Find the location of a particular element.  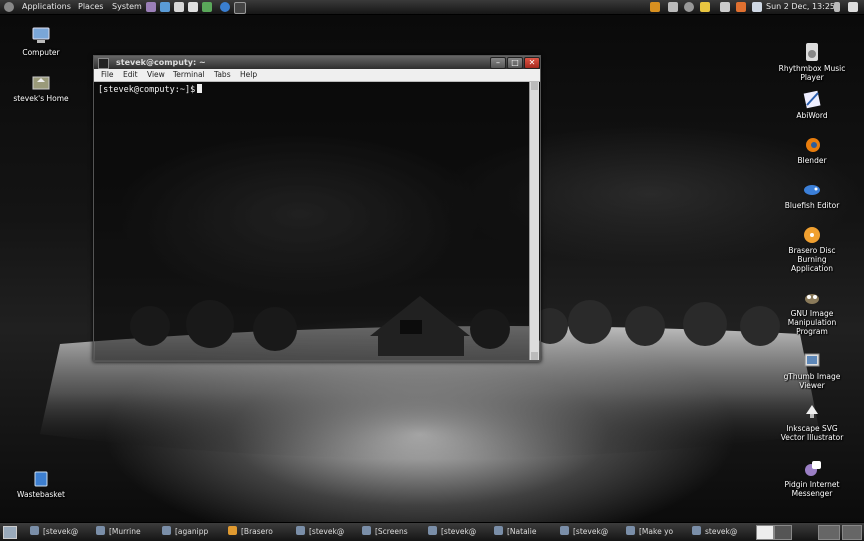

menu-help: Help is located at coordinates (248, 75).